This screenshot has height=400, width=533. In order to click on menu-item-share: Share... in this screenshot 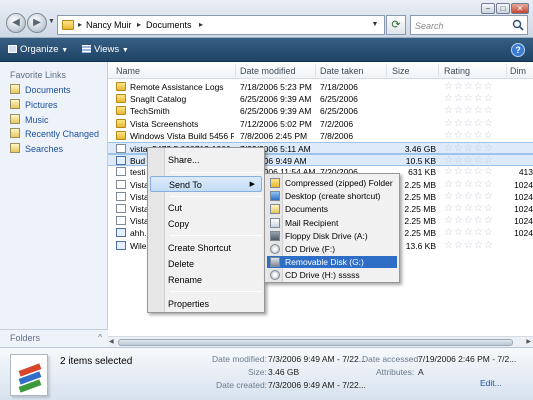, I will do `click(206, 160)`.